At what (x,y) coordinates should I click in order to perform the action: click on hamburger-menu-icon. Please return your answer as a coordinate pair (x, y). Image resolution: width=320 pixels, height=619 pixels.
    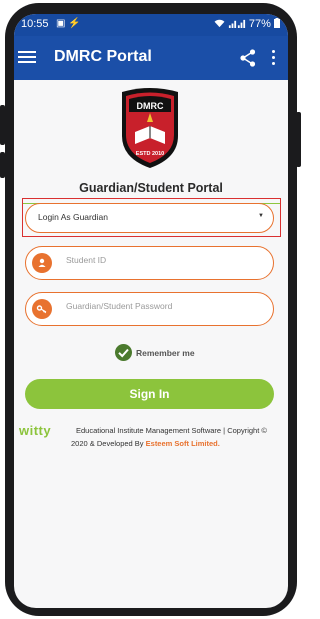
    Looking at the image, I should click on (27, 57).